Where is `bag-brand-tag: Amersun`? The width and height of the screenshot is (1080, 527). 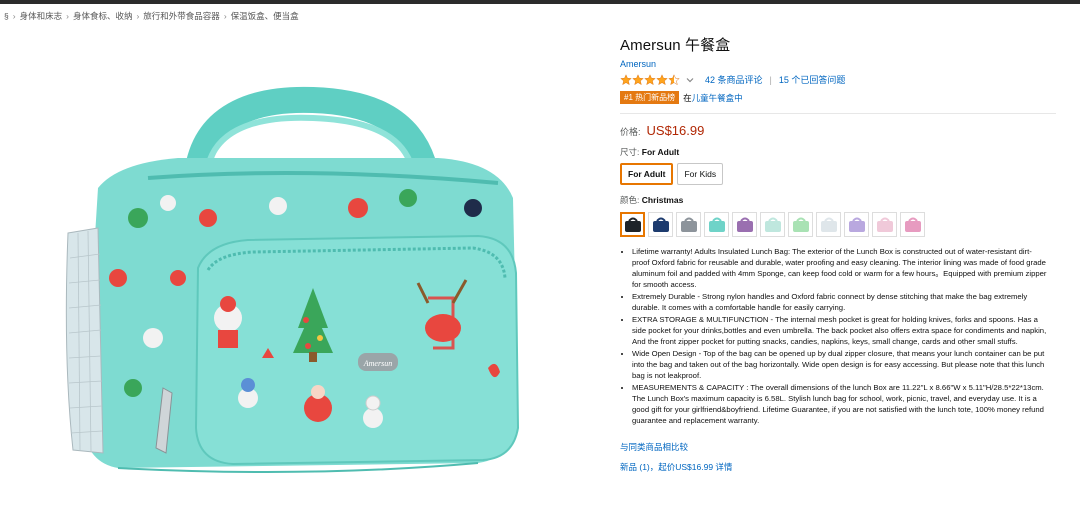
bag-brand-tag: Amersun is located at coordinates (377, 363).